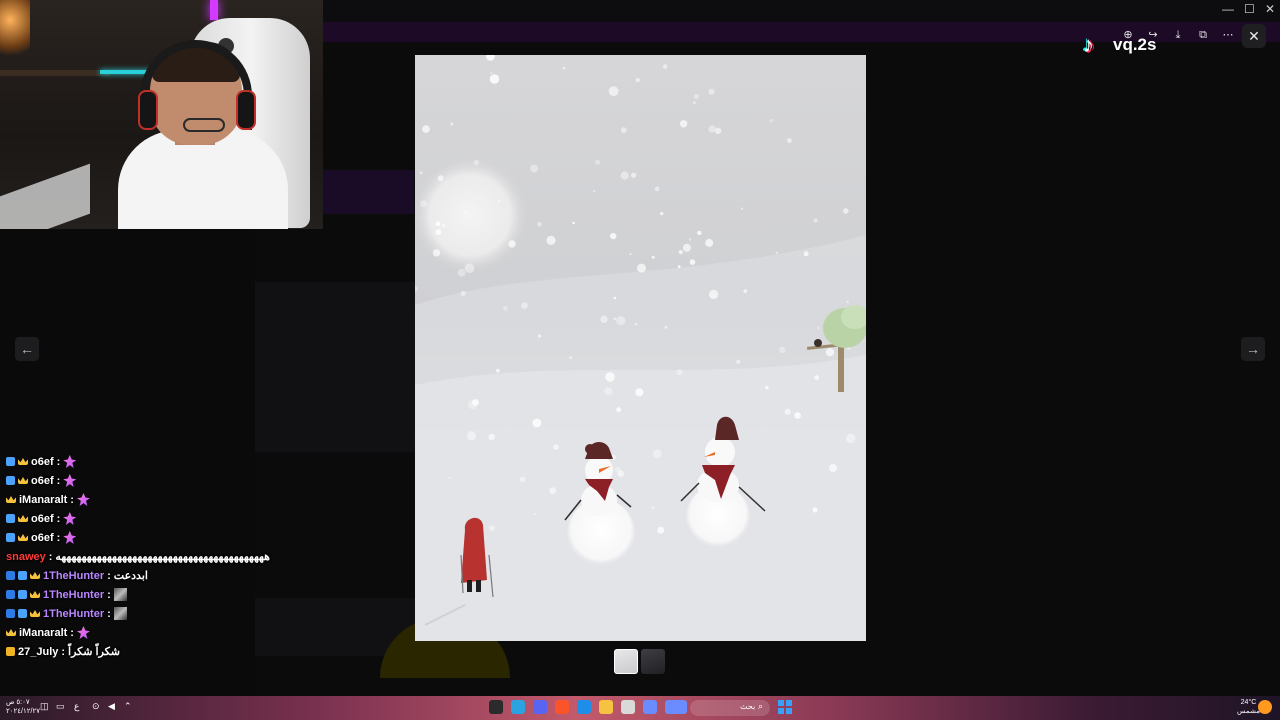 The height and width of the screenshot is (720, 1280). Describe the element at coordinates (1248, 707) in the screenshot. I see `weather-widget: 24°C مشمس` at that location.